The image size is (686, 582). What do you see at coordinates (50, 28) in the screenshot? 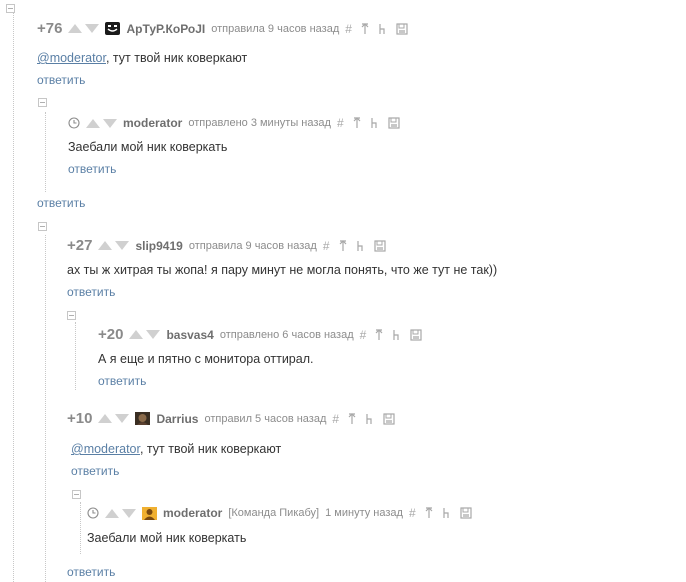
I see `comment-rating: +76` at bounding box center [50, 28].